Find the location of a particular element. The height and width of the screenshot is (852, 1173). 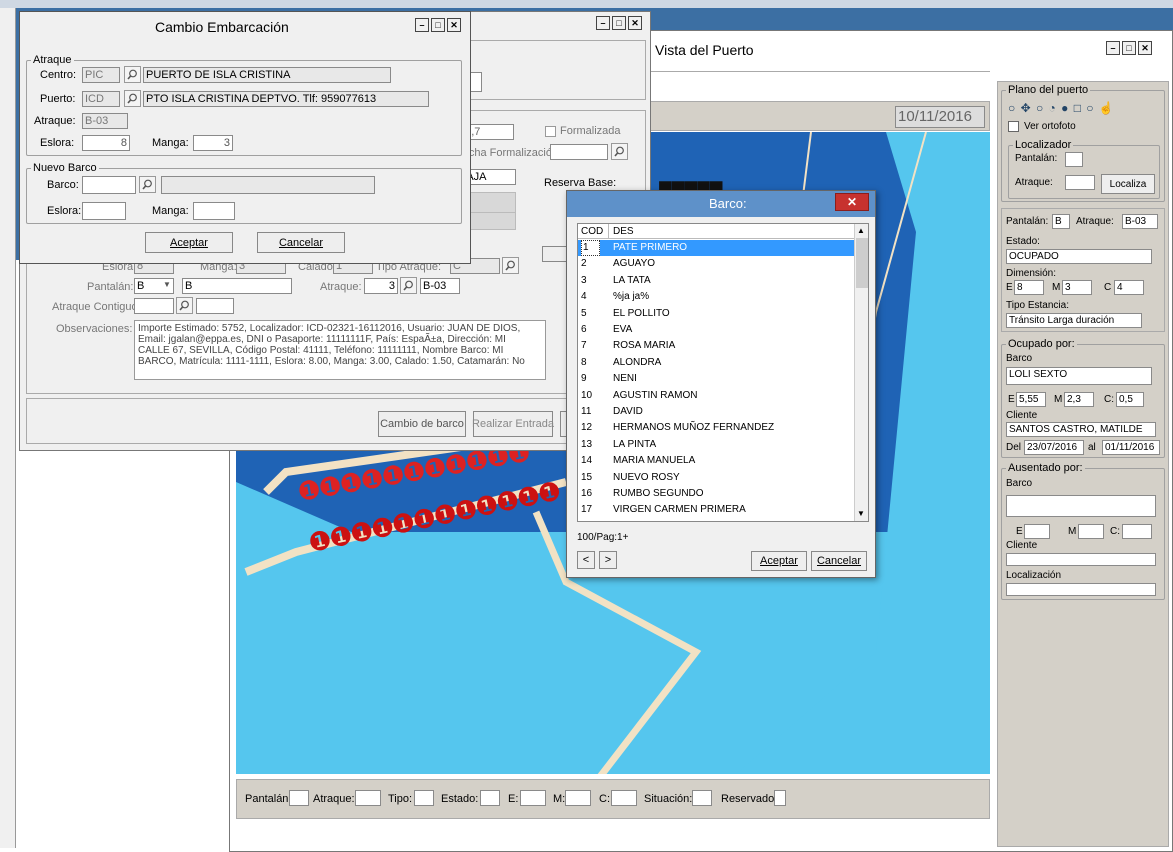

row-des: MARIA MANUELA is located at coordinates (654, 461).